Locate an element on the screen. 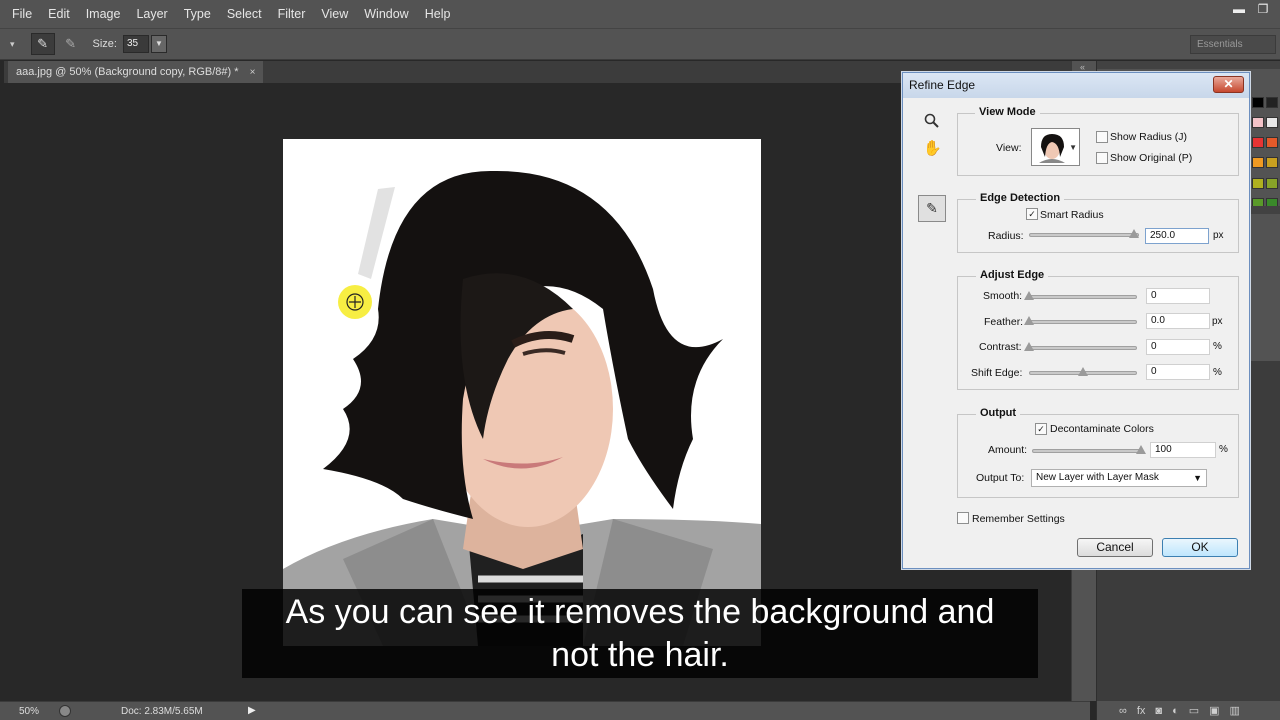 This screenshot has width=1280, height=720. radius-slider-thumb is located at coordinates (1134, 233).